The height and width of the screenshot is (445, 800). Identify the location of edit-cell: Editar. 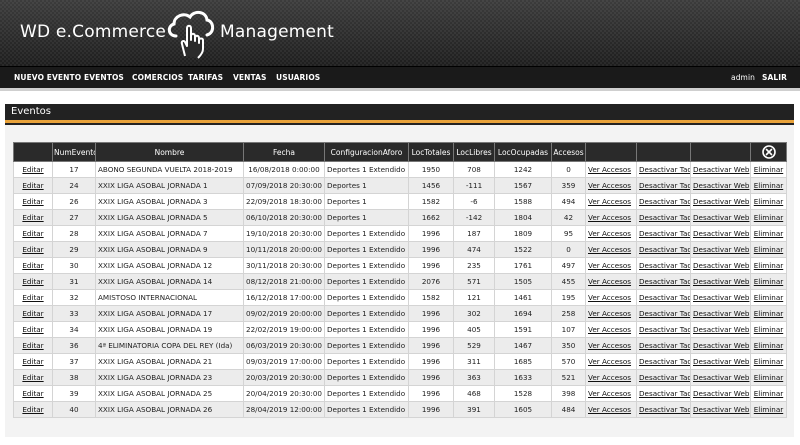
(33, 217).